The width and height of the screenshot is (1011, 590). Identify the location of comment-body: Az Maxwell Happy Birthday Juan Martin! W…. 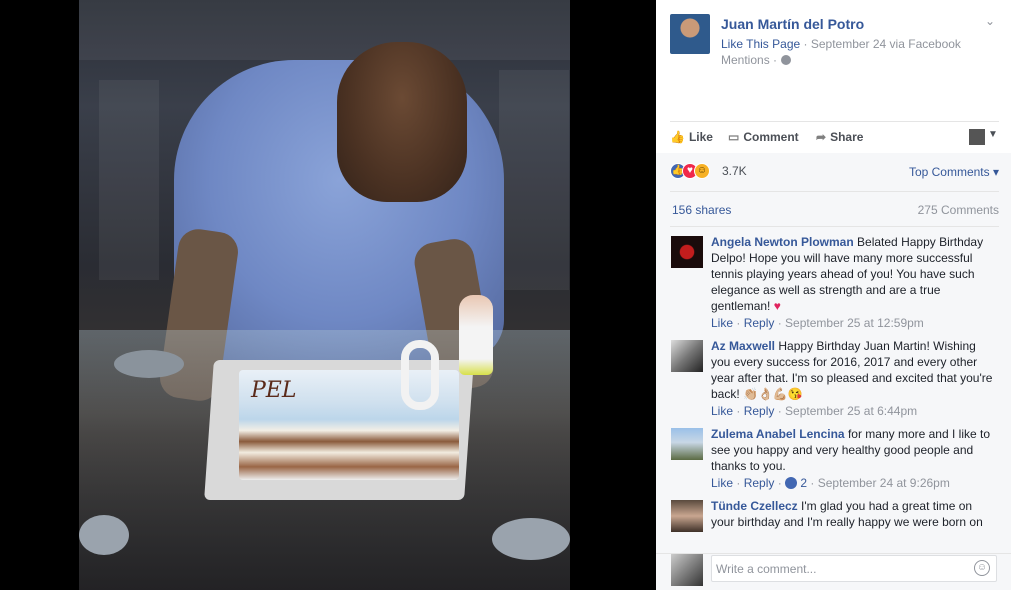
(854, 370).